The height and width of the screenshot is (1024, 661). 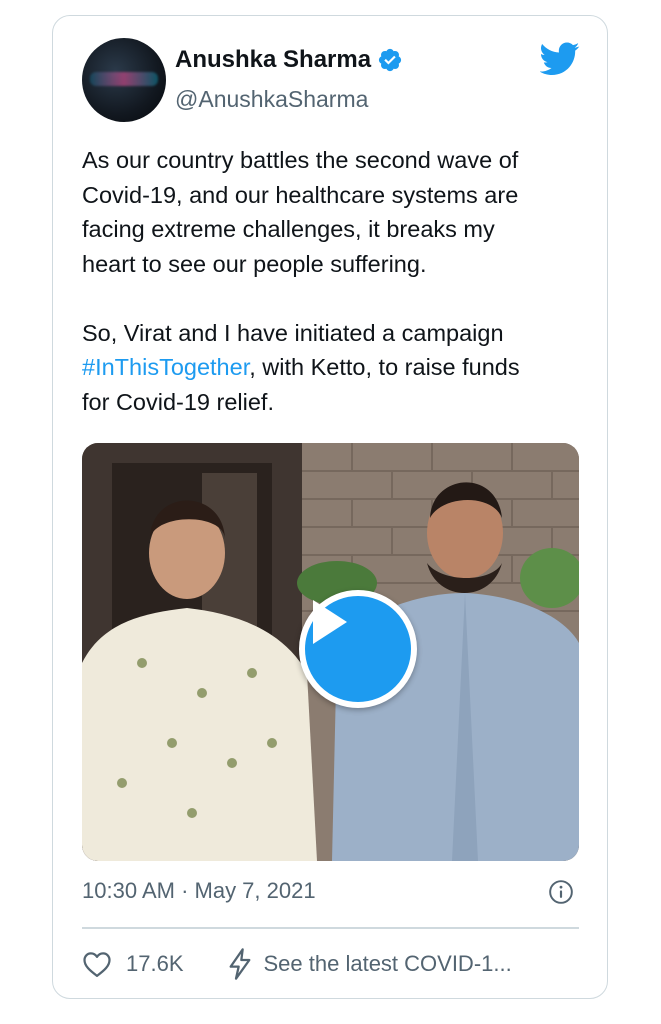 What do you see at coordinates (239, 964) in the screenshot?
I see `lightning-bolt-icon` at bounding box center [239, 964].